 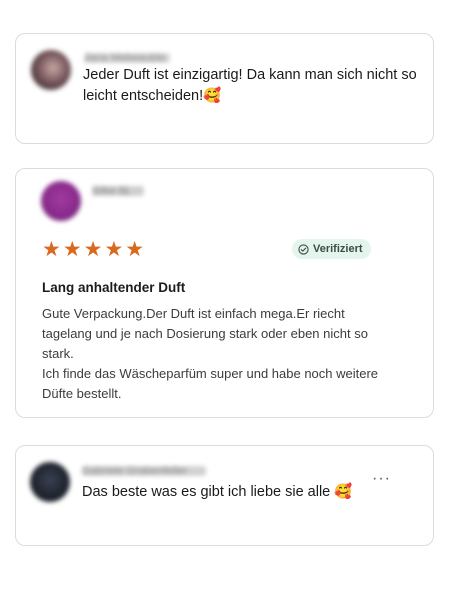 What do you see at coordinates (94, 249) in the screenshot?
I see `star-rating: ★★★★★` at bounding box center [94, 249].